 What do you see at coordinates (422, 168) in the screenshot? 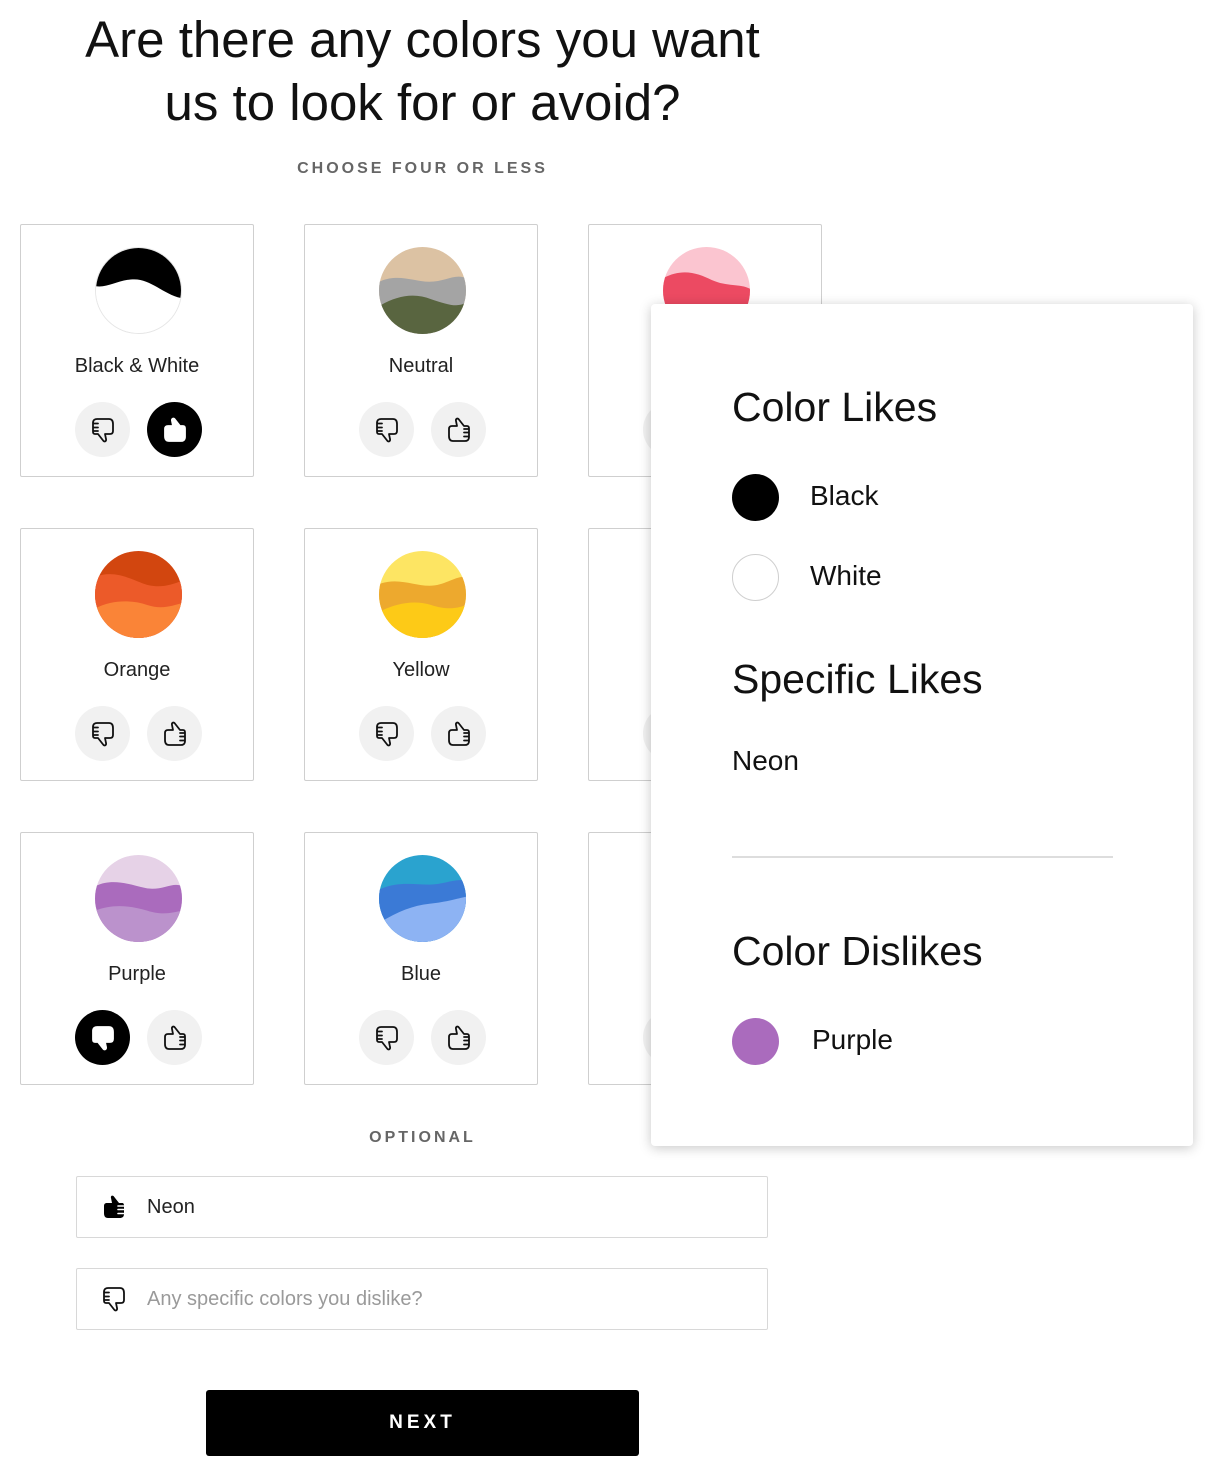
I see `choose-hint: CHOOSE FOUR OR LESS` at bounding box center [422, 168].